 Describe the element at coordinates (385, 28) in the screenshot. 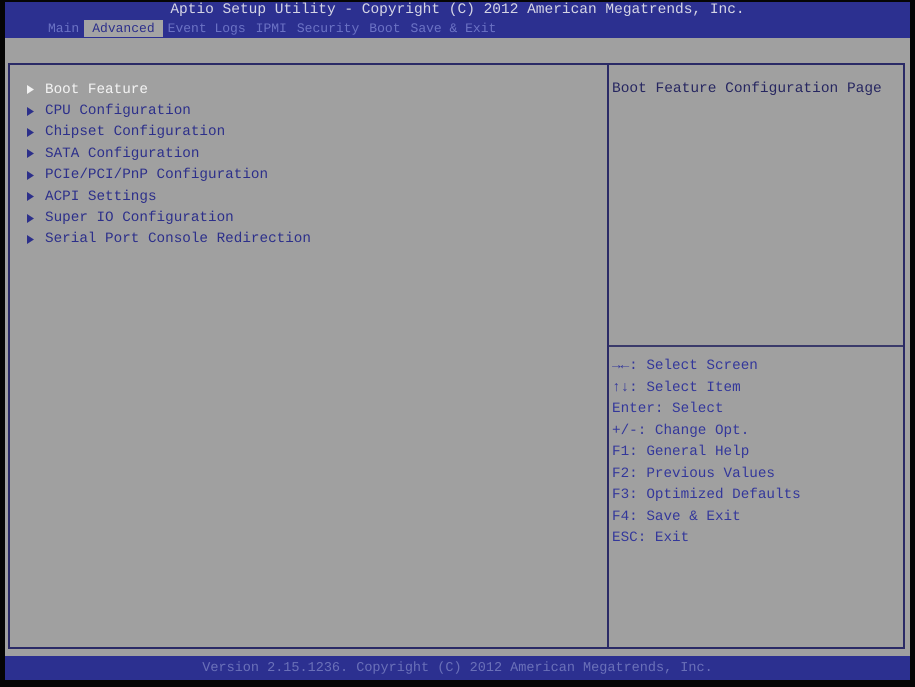

I see `menu-tab: Boot` at that location.